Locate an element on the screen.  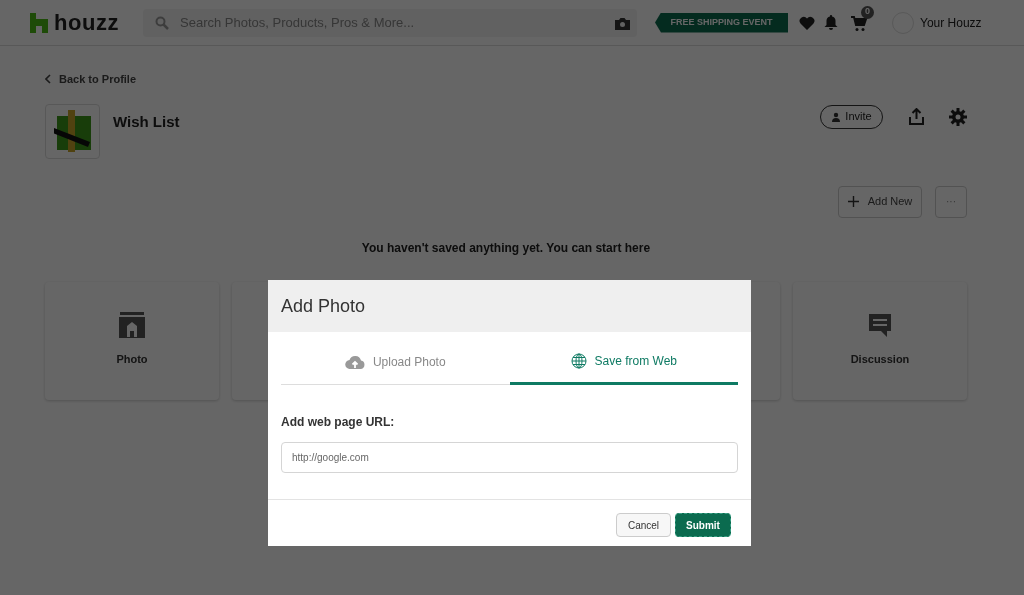
bell-icon is located at coordinates (831, 22).